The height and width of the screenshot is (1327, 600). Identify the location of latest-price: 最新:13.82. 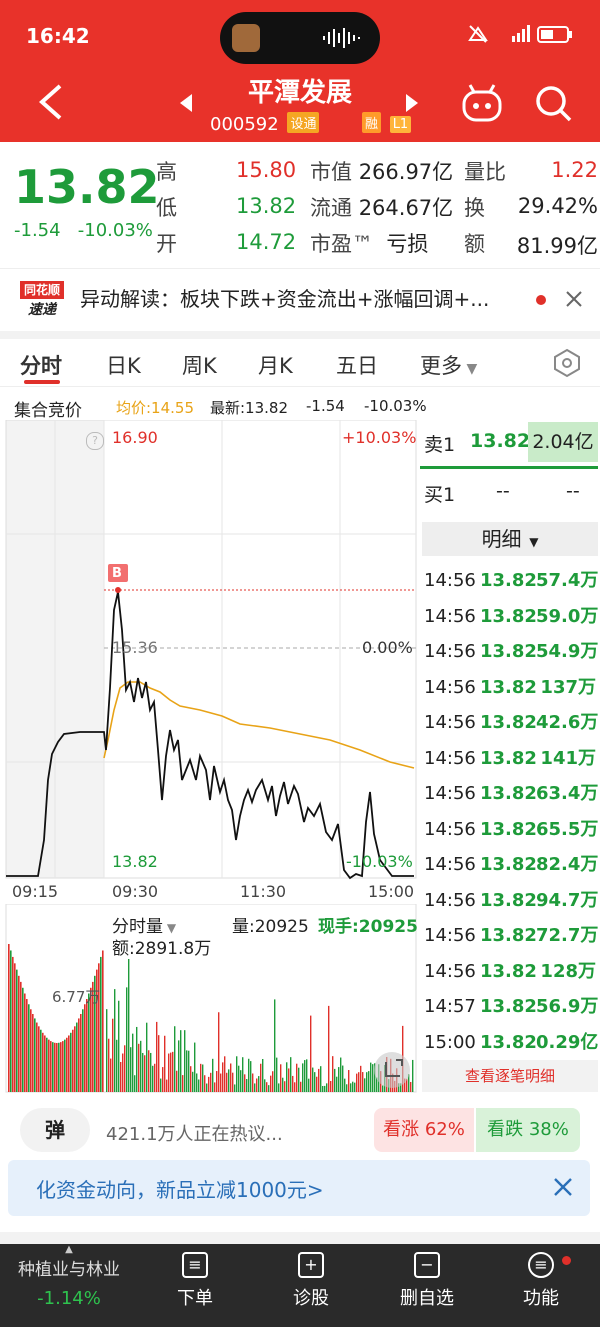
(249, 408).